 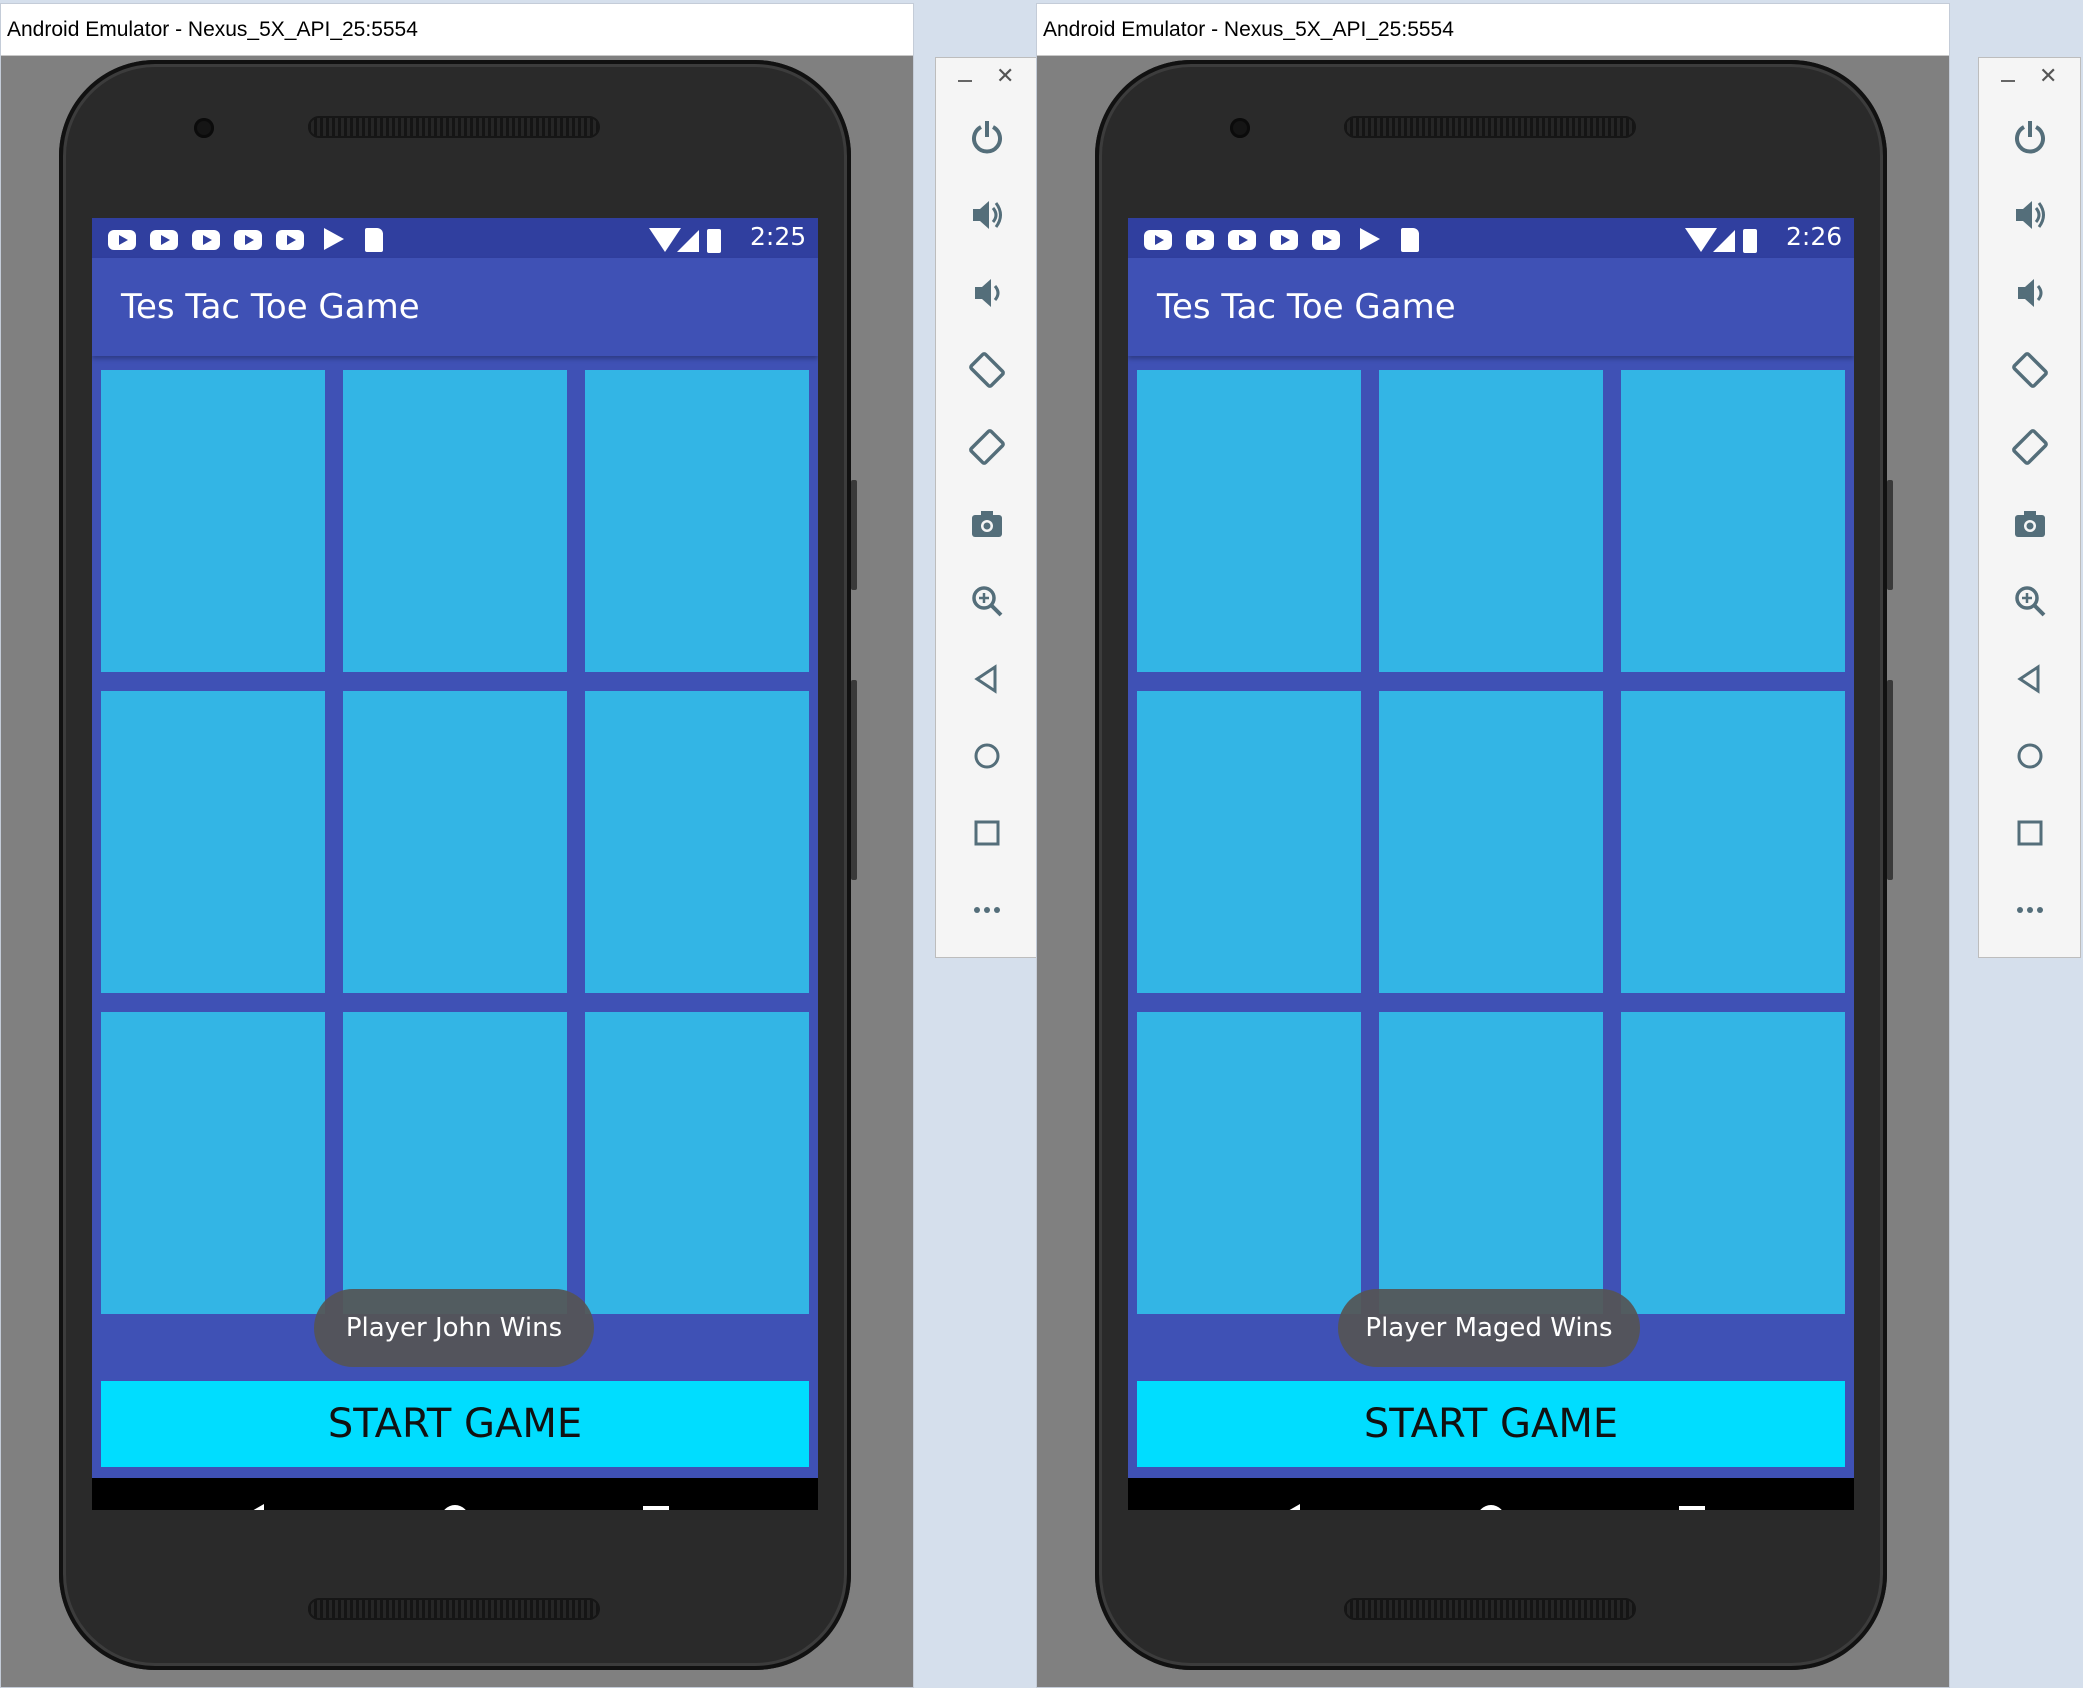 What do you see at coordinates (778, 236) in the screenshot?
I see `clock: 2:25` at bounding box center [778, 236].